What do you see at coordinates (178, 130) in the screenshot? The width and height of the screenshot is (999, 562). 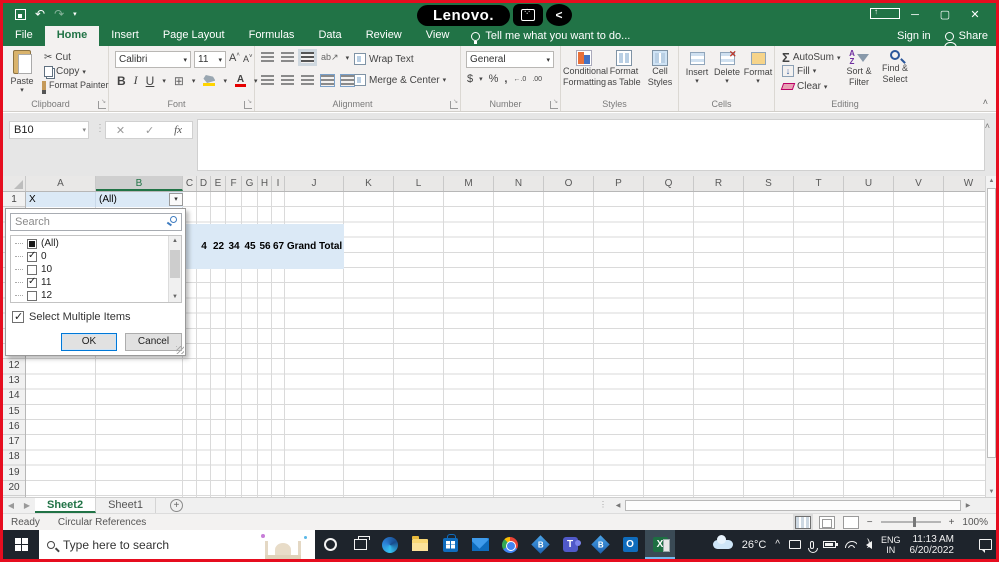 I see `insert-function-icon: fx` at bounding box center [178, 130].